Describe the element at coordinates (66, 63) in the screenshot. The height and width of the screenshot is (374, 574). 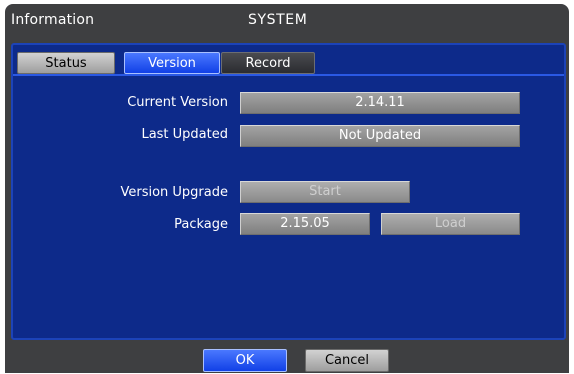
I see `tab-status: Status` at that location.